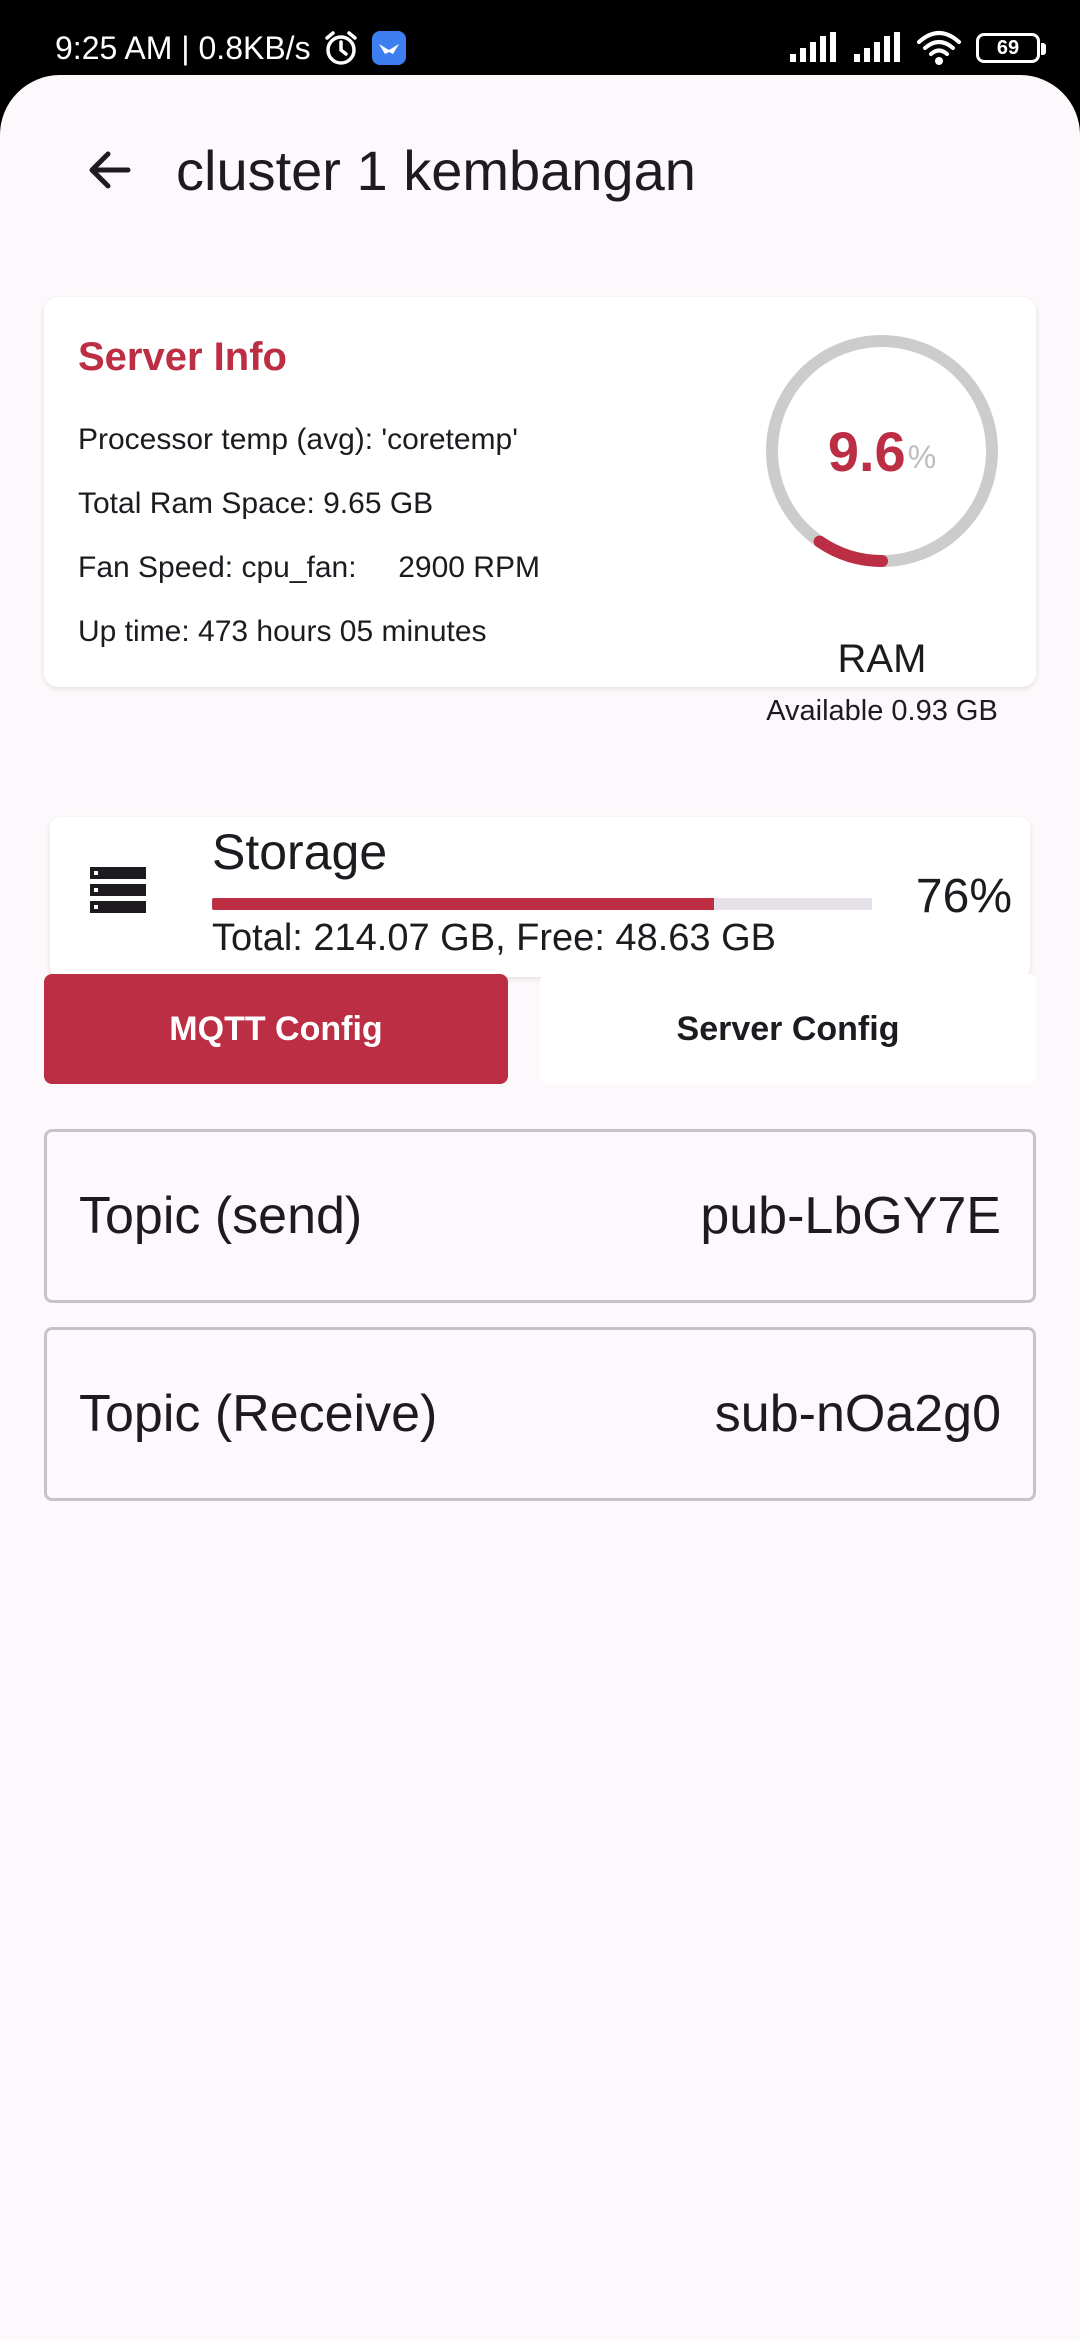 The width and height of the screenshot is (1080, 2340). What do you see at coordinates (340, 48) in the screenshot?
I see `alarm-icon` at bounding box center [340, 48].